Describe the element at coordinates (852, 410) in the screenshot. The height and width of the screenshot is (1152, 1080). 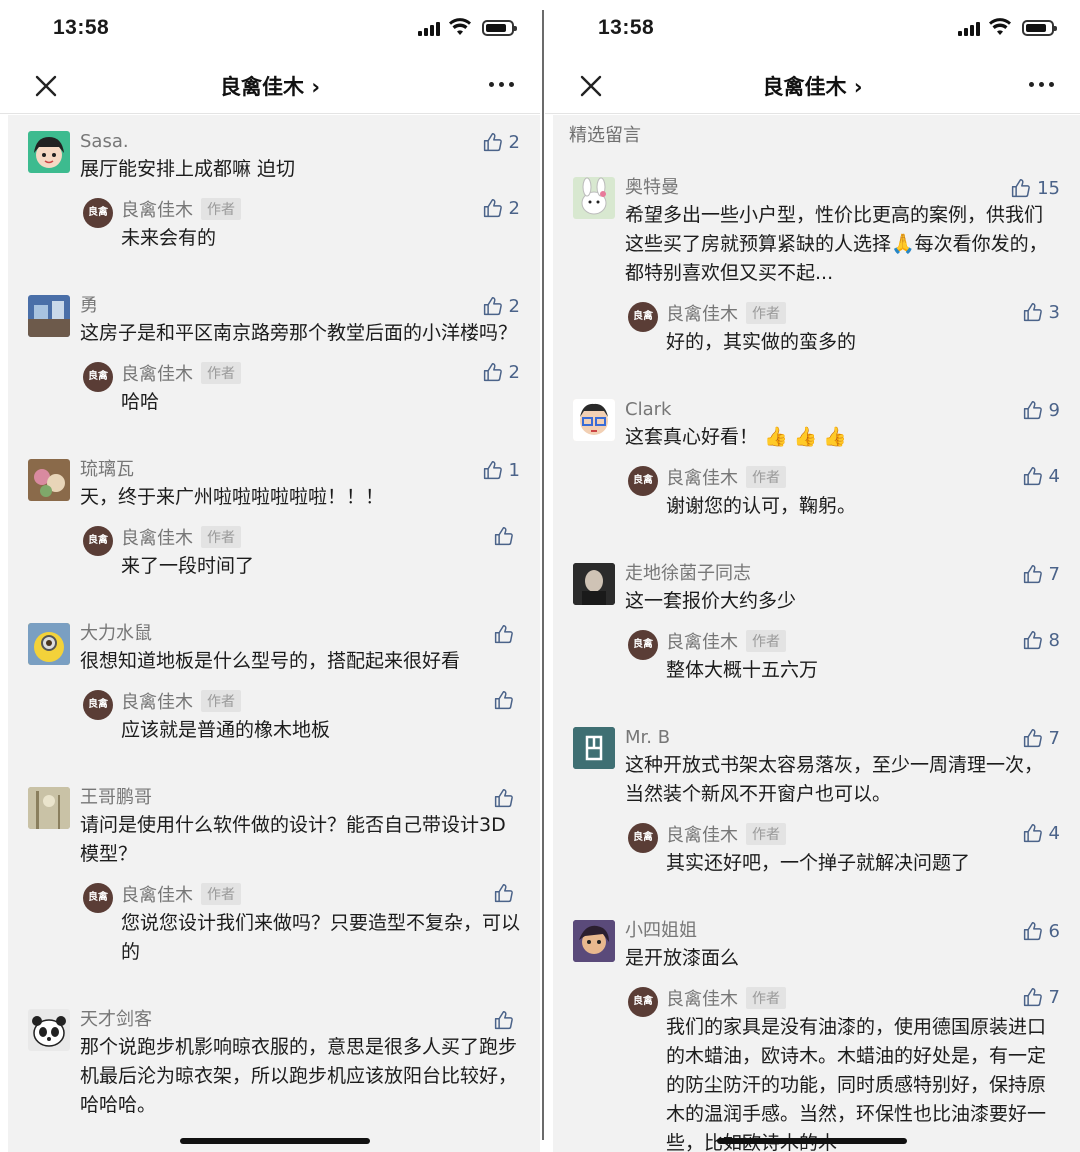
I see `commenter-name: Clark` at that location.